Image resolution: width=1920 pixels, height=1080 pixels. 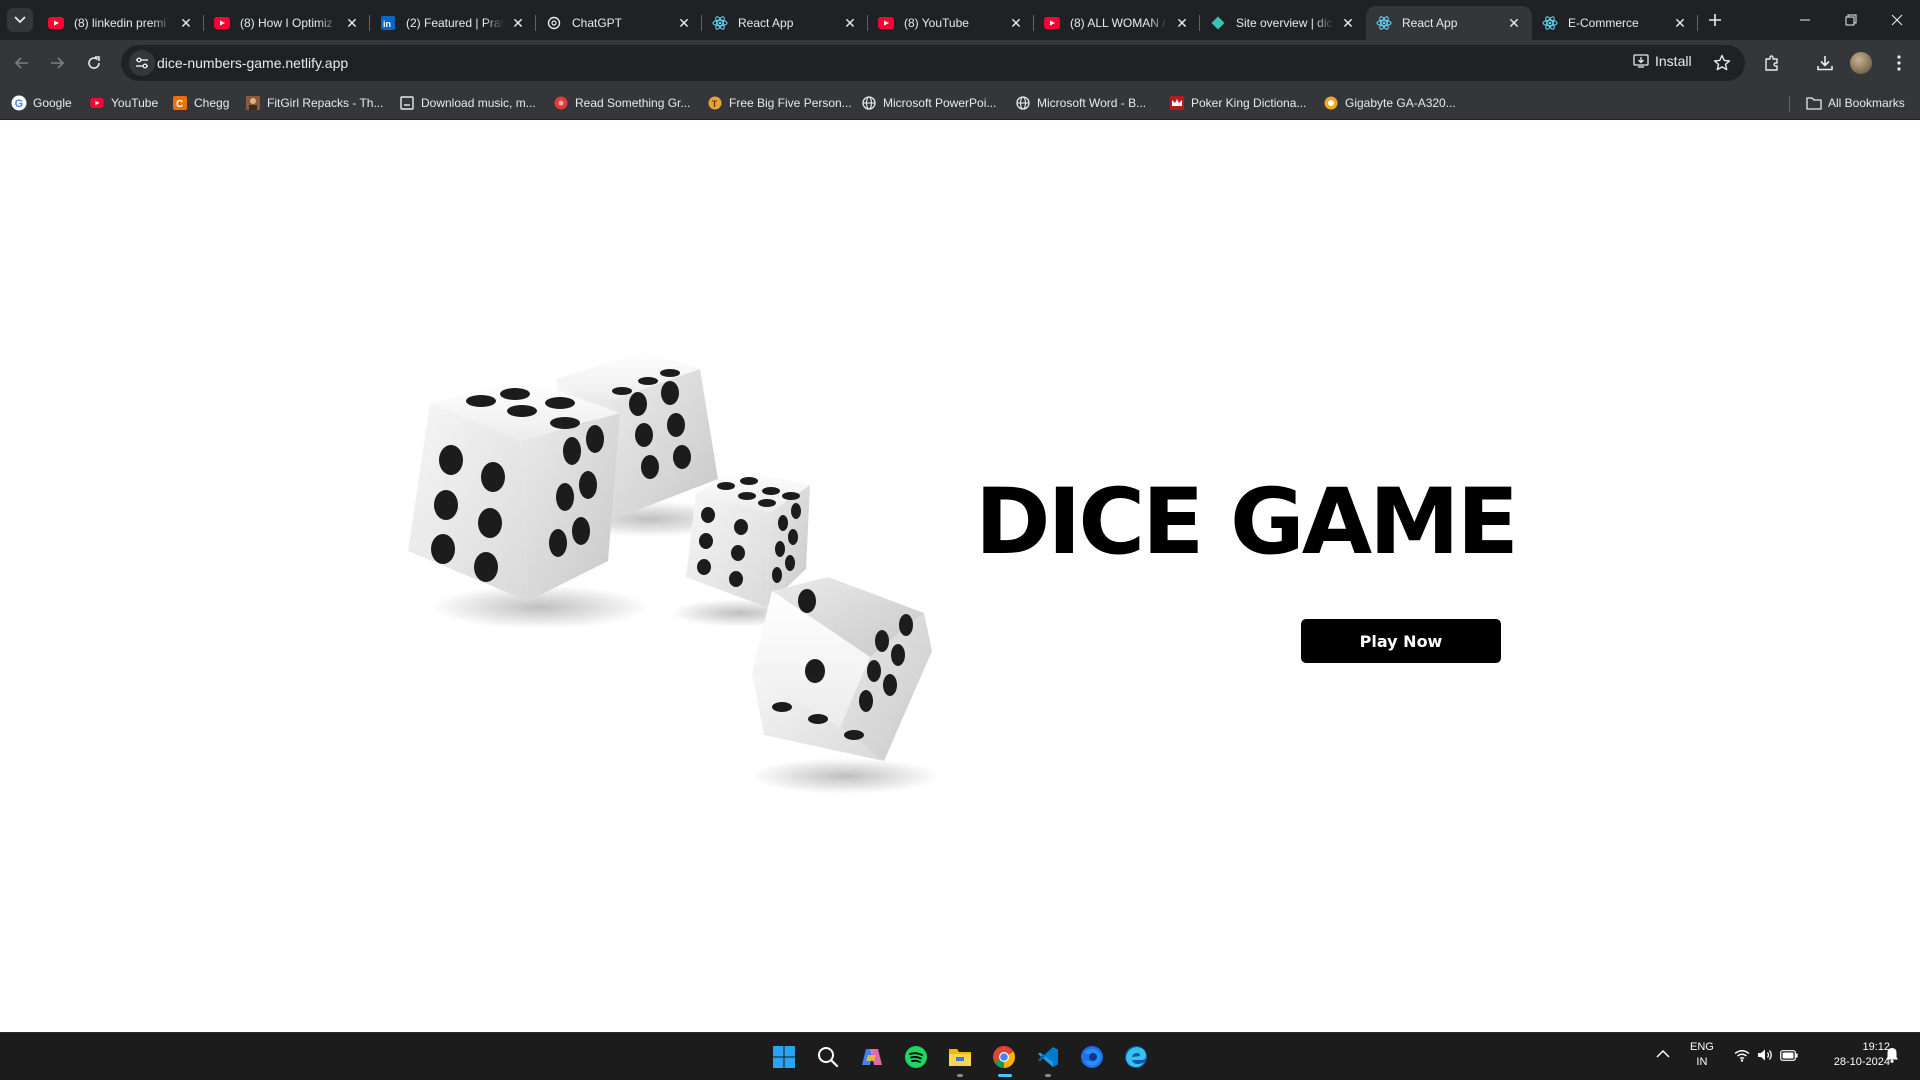 What do you see at coordinates (1897, 20) in the screenshot?
I see `close-window-button` at bounding box center [1897, 20].